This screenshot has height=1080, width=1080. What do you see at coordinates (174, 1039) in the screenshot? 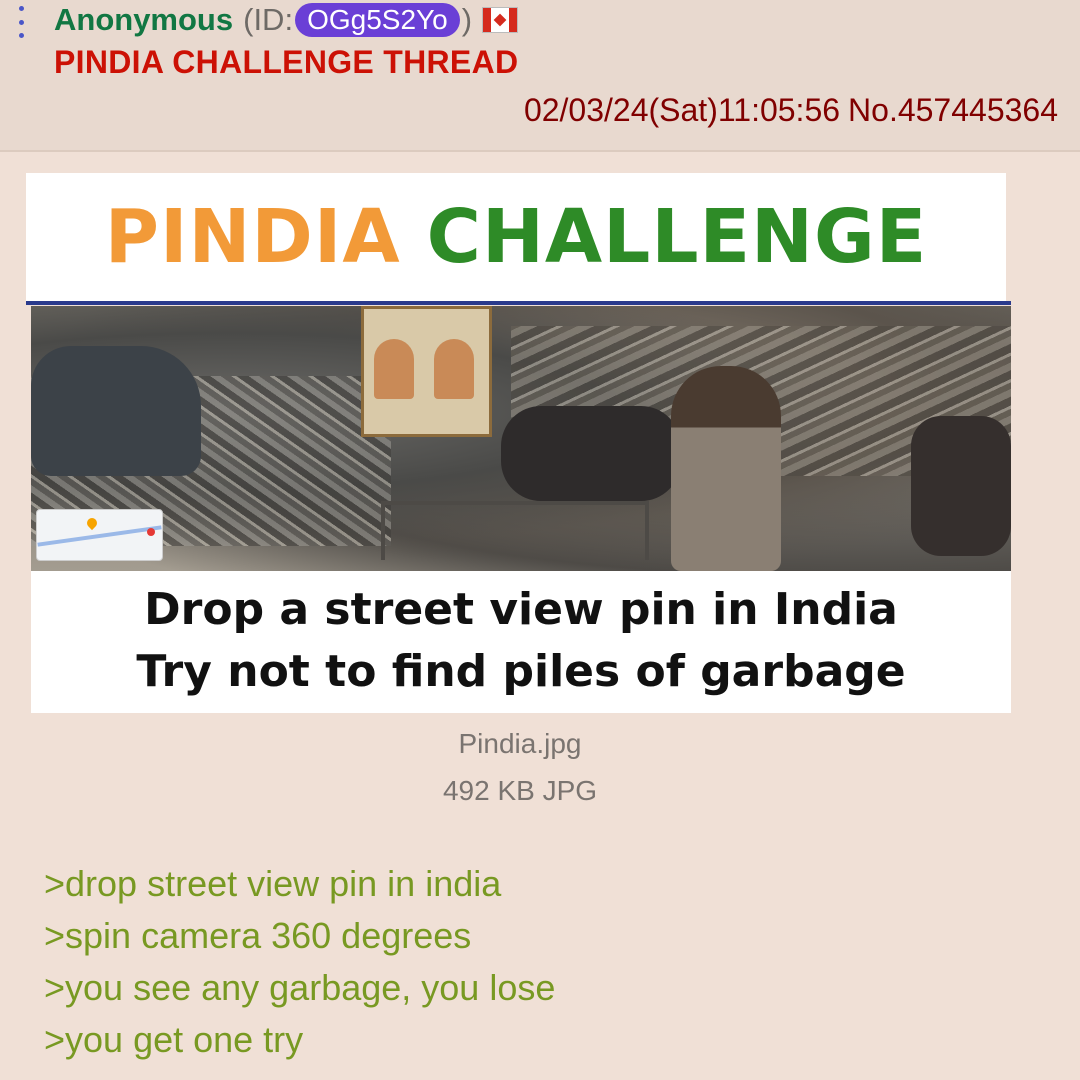
I see `greentext-line: >you get one try` at bounding box center [174, 1039].